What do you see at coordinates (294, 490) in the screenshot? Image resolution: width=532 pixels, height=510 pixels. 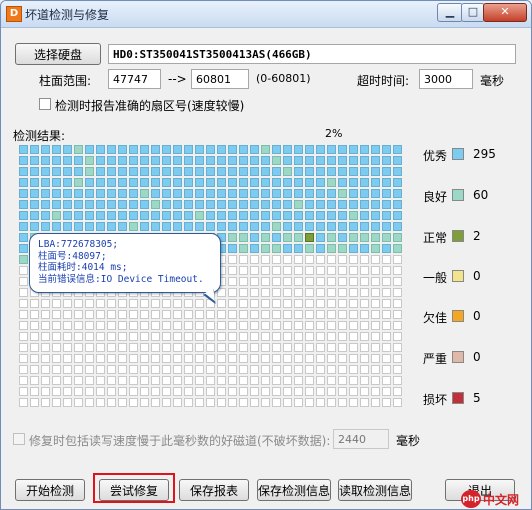 I see `save-scan-info-button: 保存检测信息` at bounding box center [294, 490].